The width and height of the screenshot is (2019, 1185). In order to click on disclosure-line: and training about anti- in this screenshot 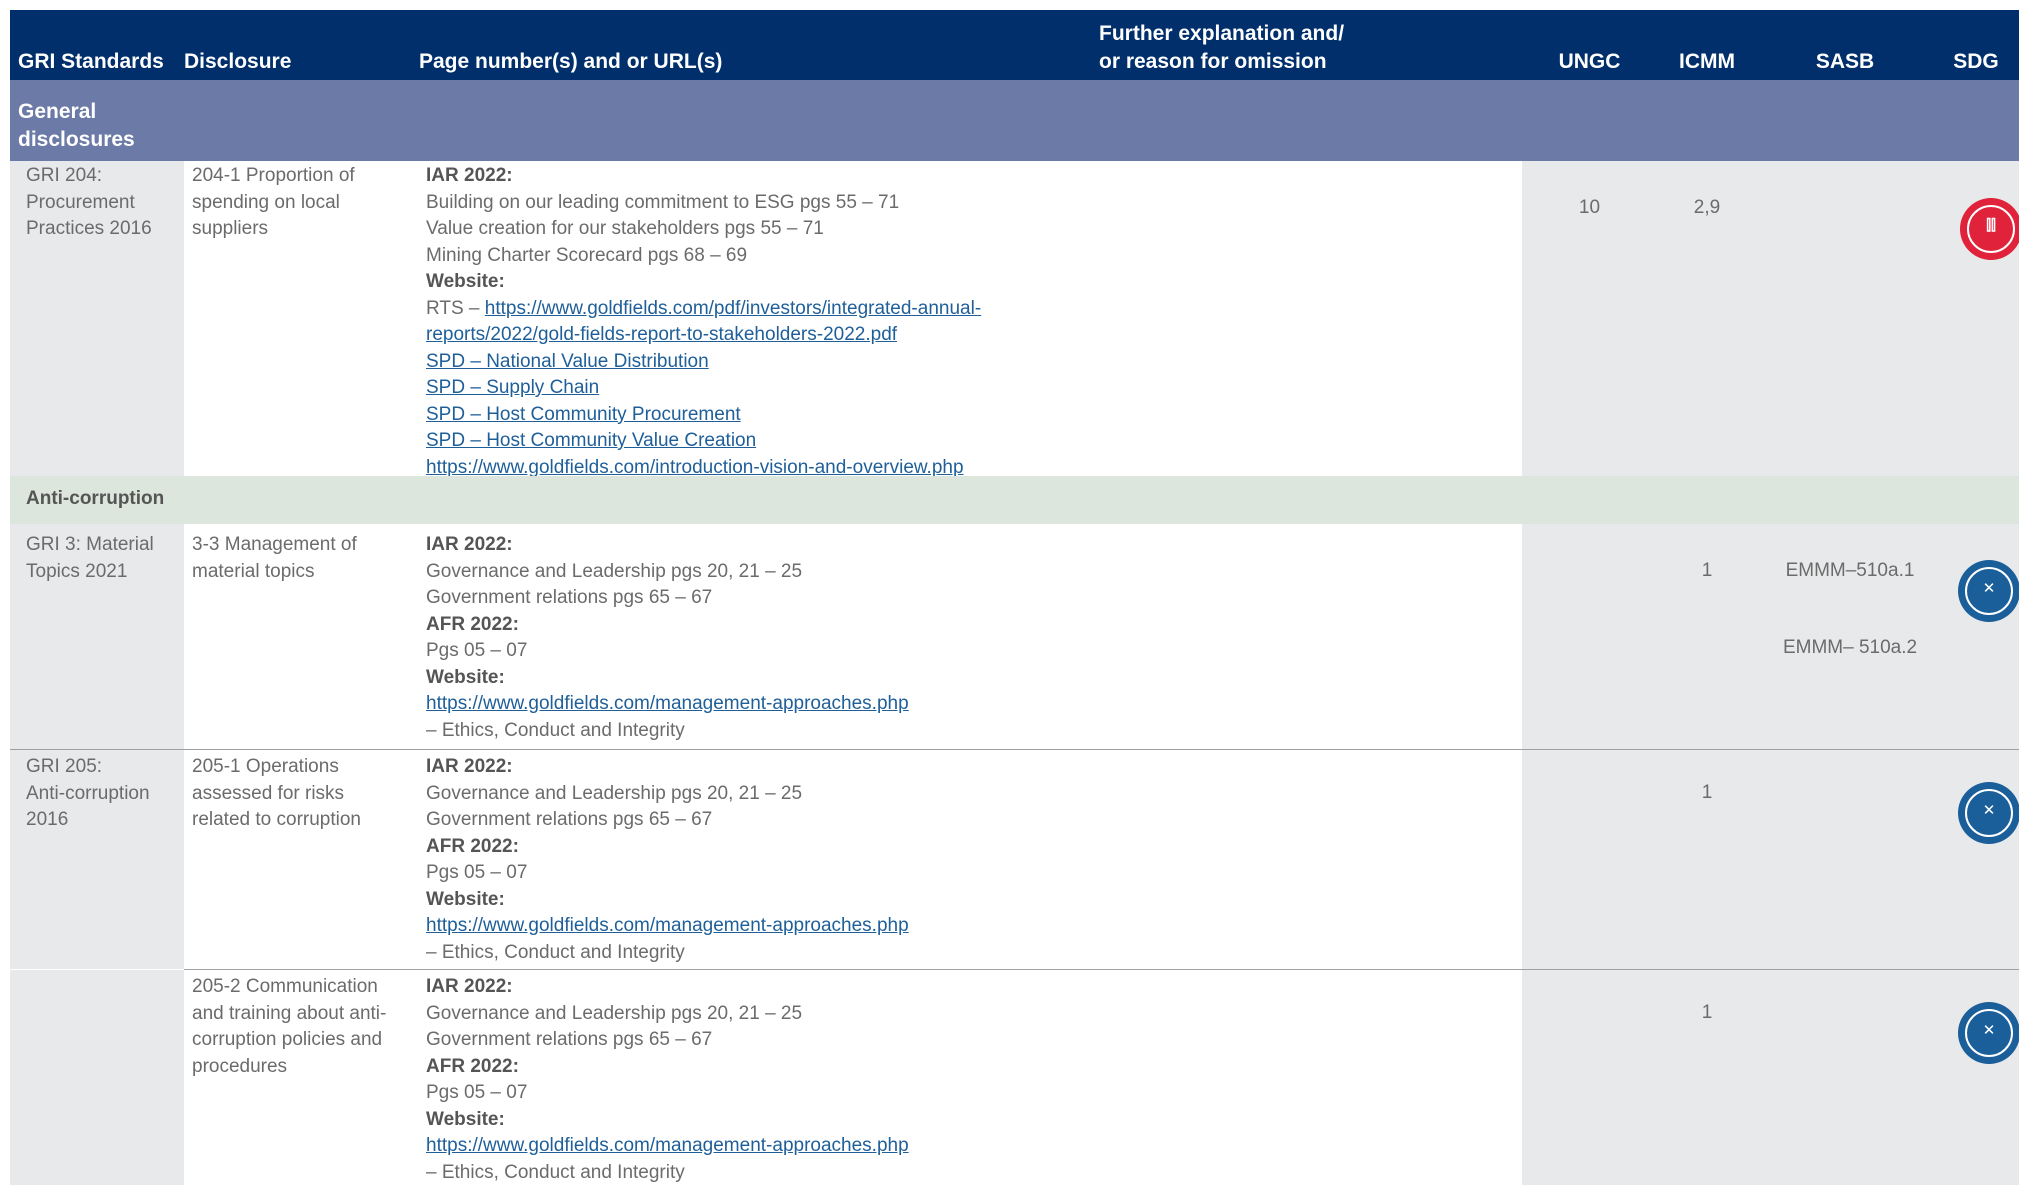, I will do `click(289, 1013)`.